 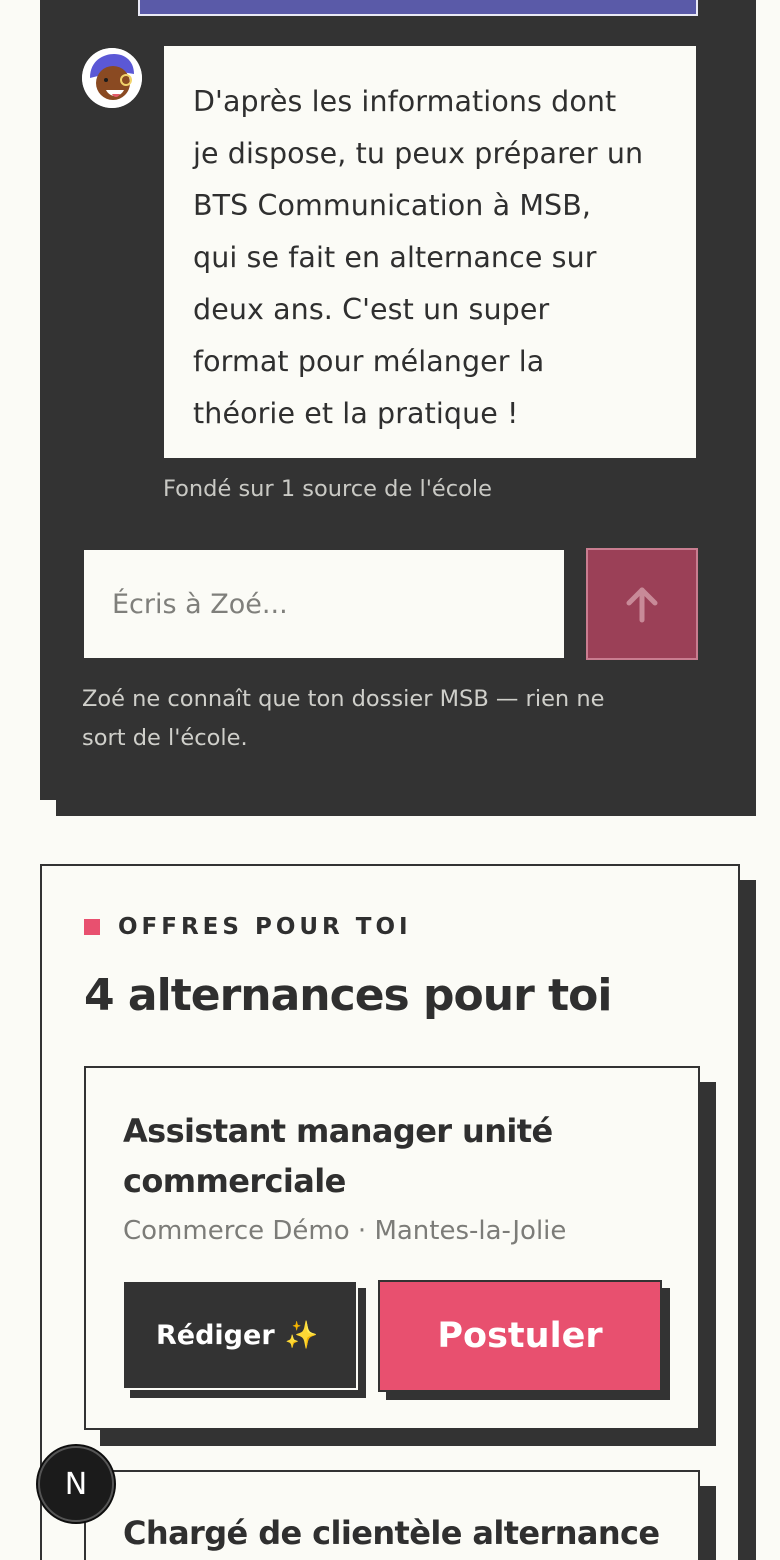 I want to click on draft-button: Rédiger ✨, so click(x=240, y=1335).